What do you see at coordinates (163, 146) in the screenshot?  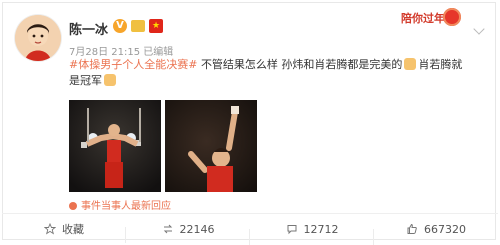 I see `photo-grid` at bounding box center [163, 146].